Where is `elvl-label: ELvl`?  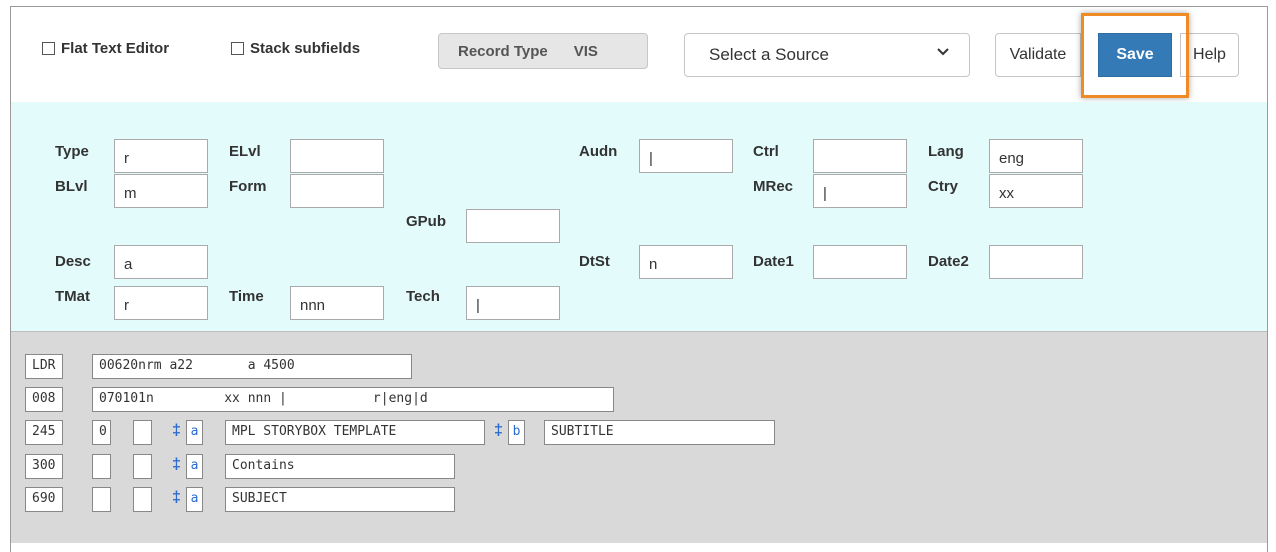 elvl-label: ELvl is located at coordinates (245, 151).